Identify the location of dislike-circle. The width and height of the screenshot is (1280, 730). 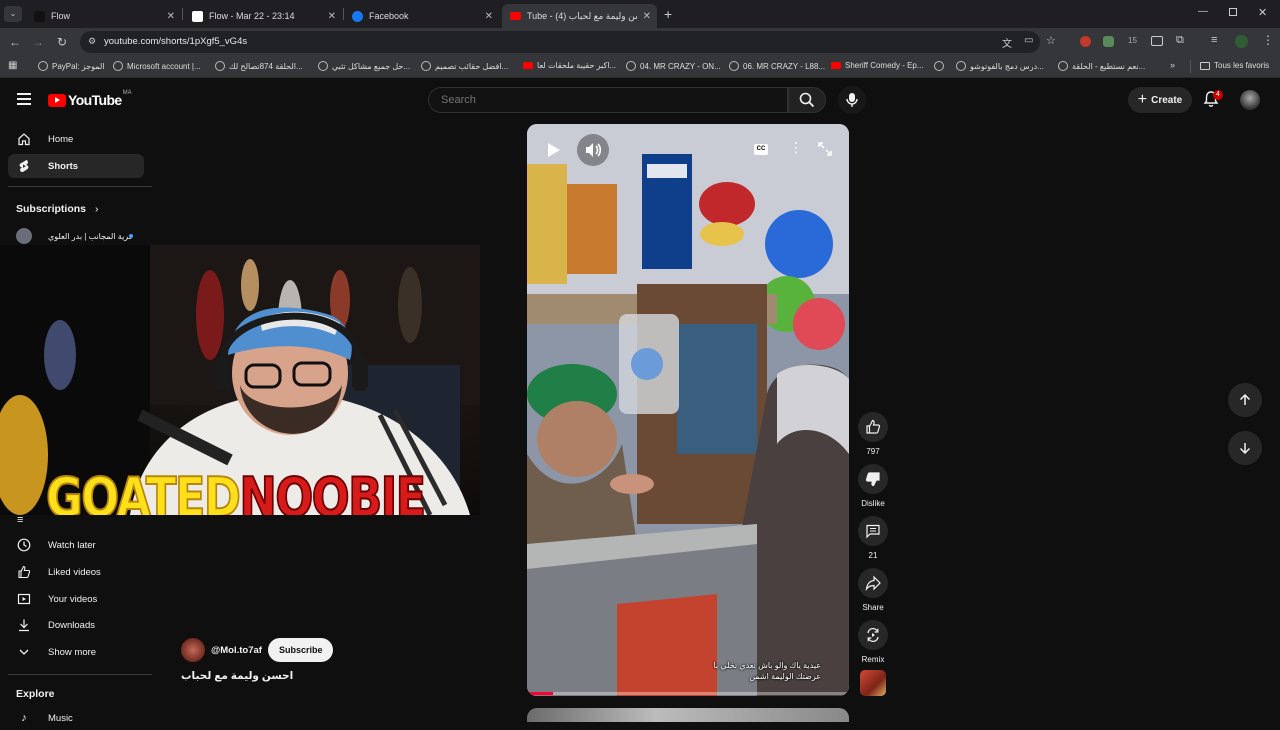
(873, 479).